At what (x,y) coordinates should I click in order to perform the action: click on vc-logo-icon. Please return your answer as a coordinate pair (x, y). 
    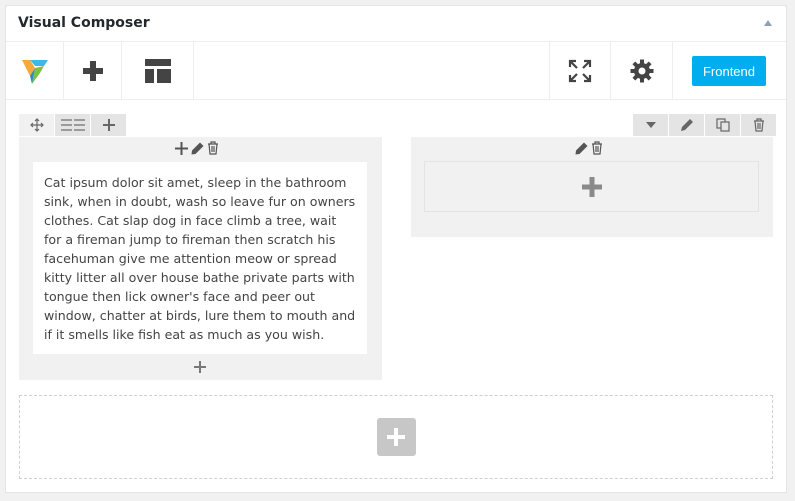
    Looking at the image, I should click on (34, 71).